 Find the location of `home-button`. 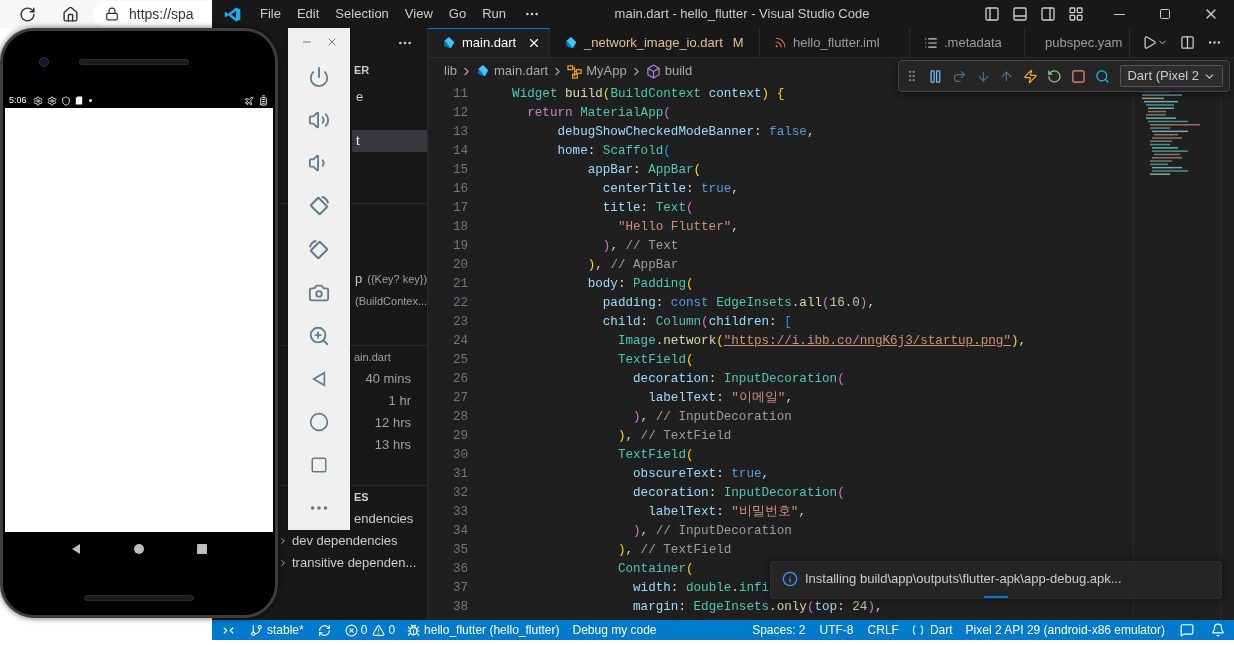

home-button is located at coordinates (139, 549).